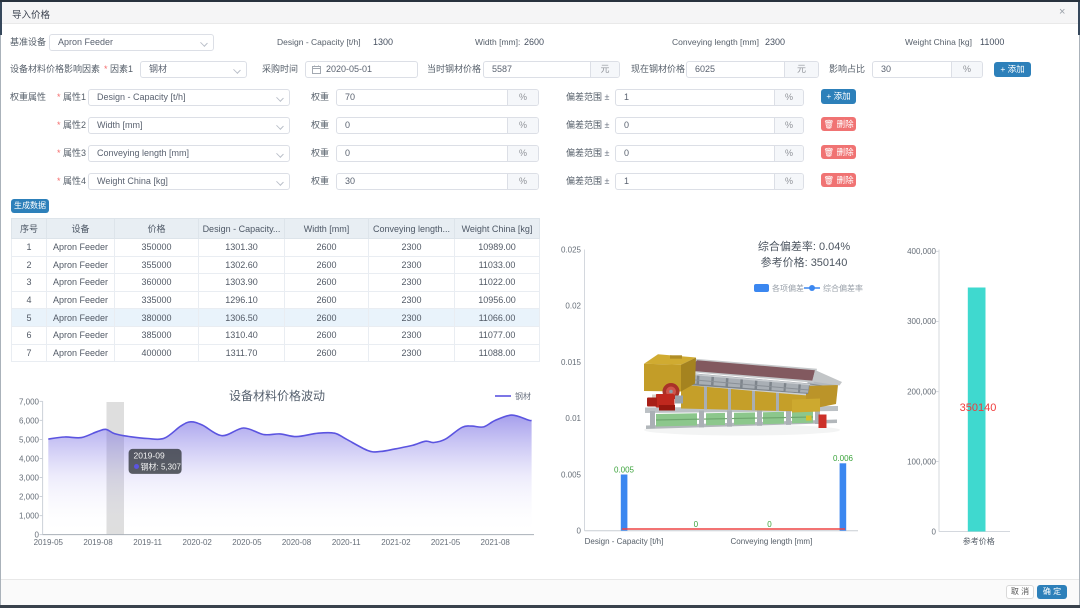 This screenshot has width=1080, height=608. Describe the element at coordinates (523, 396) in the screenshot. I see `svg-text: 钢材` at that location.